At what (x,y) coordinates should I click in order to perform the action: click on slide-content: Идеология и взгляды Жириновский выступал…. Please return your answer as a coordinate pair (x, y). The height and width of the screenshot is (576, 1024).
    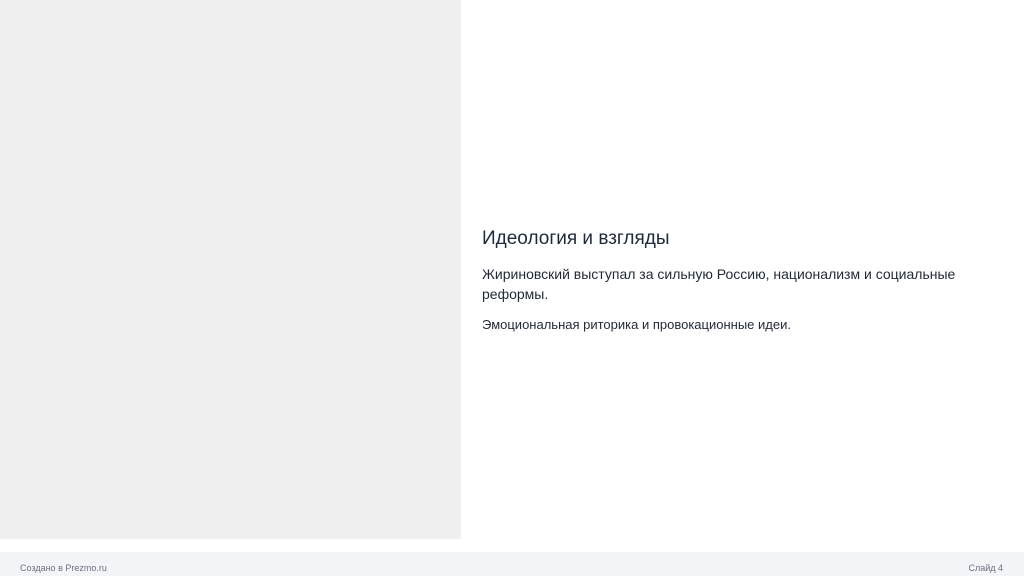
    Looking at the image, I should click on (732, 280).